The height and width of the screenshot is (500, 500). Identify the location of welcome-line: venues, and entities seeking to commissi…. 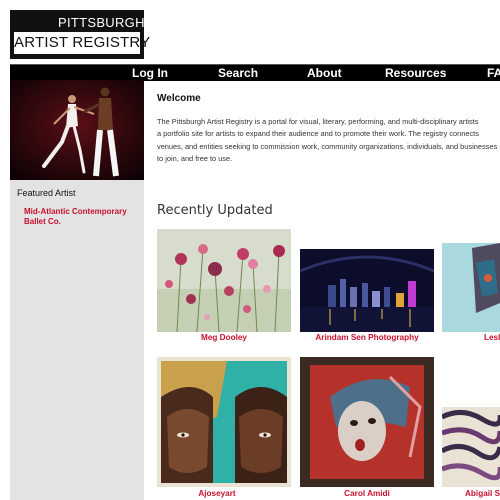
(327, 146).